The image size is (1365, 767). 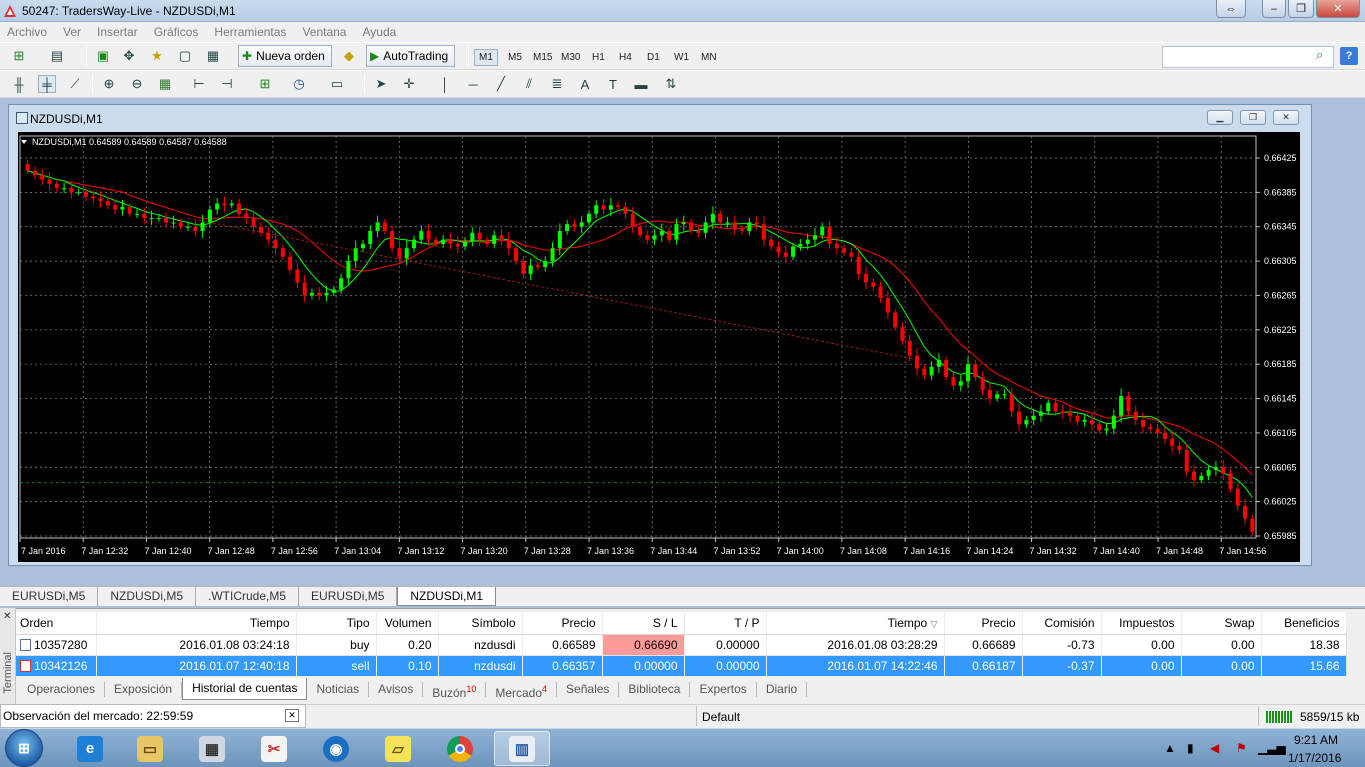 What do you see at coordinates (250, 32) in the screenshot?
I see `menu-herramientas: Herramientas` at bounding box center [250, 32].